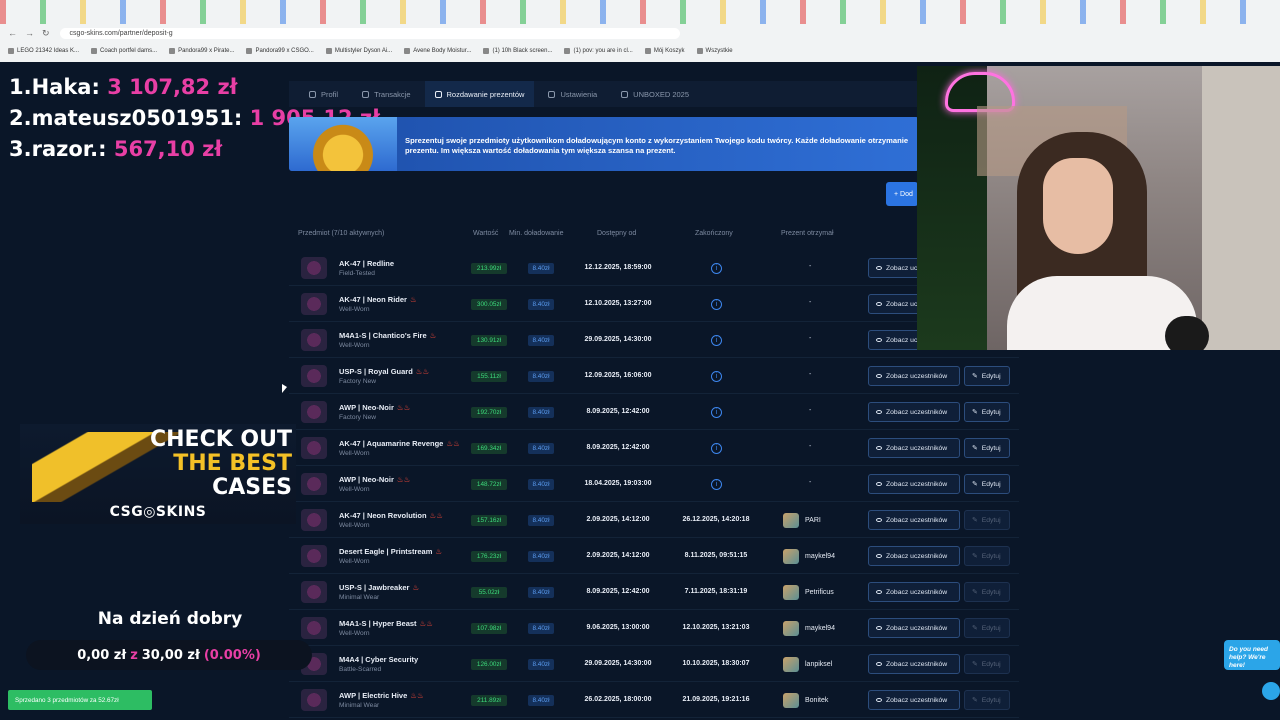  I want to click on item-winner: Bonitek, so click(805, 700).